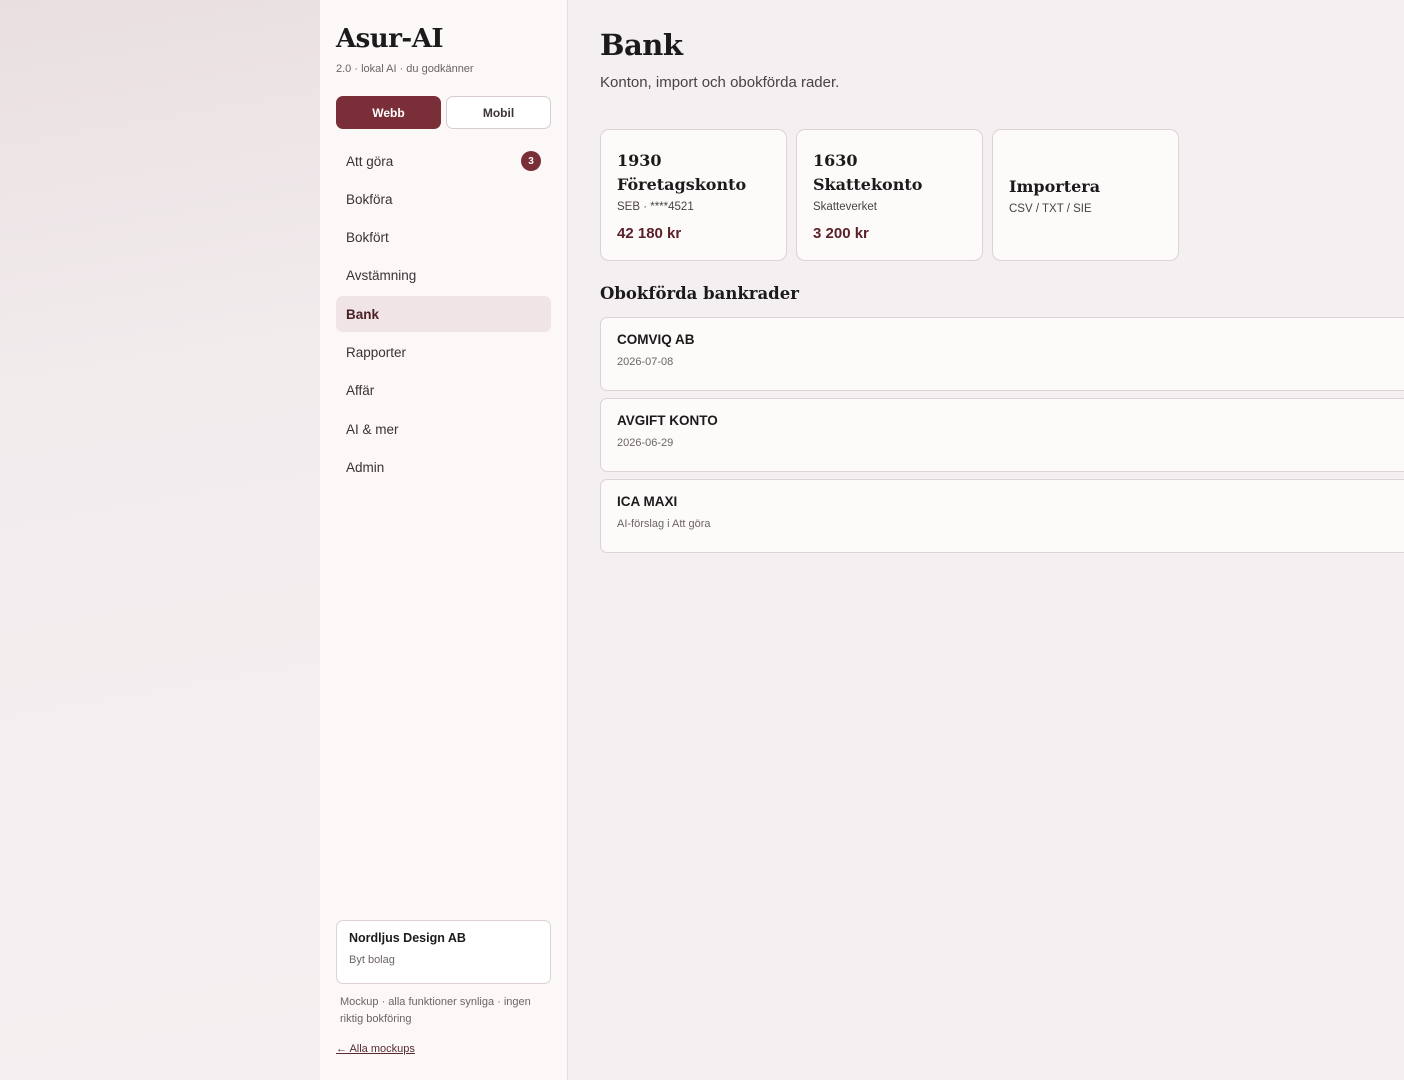 This screenshot has width=1404, height=1080. Describe the element at coordinates (443, 238) in the screenshot. I see `sidebar-item-bokfort: Bokfört` at that location.